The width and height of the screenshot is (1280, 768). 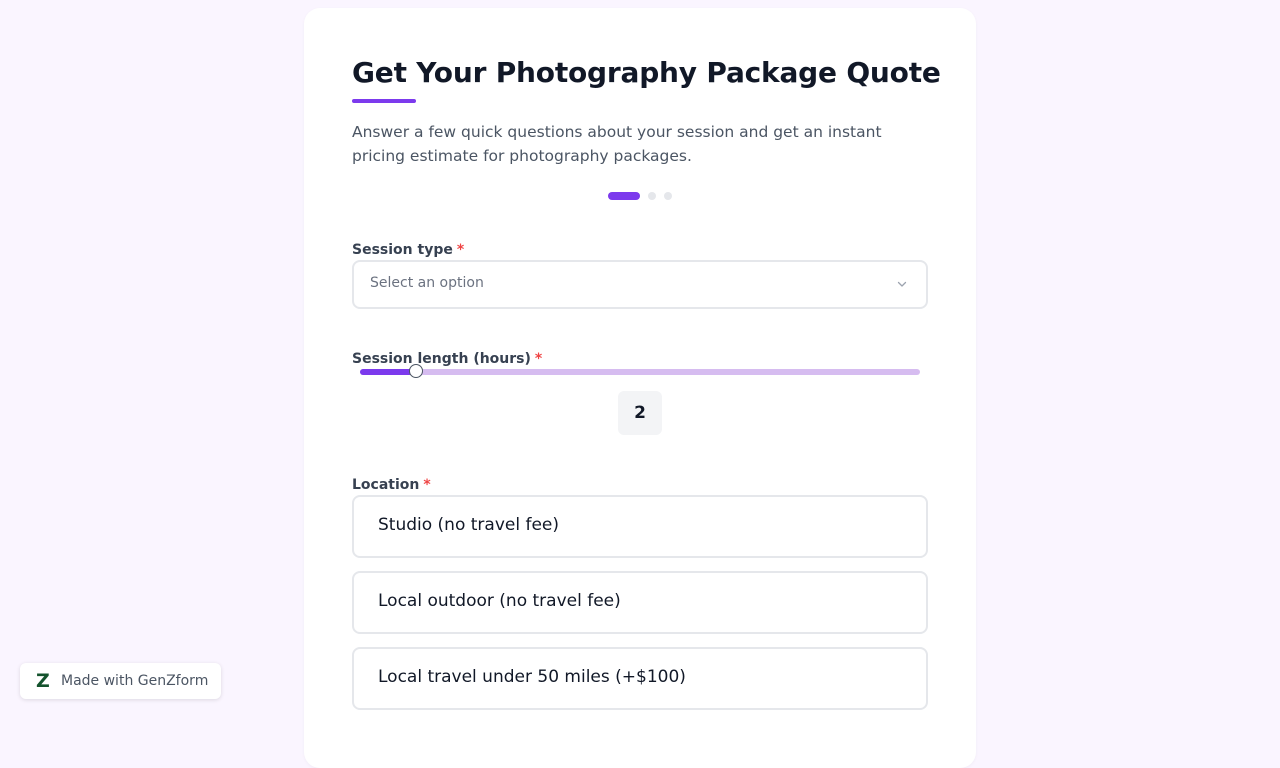 I want to click on page-title: Get Your Photography Package Quote, so click(x=646, y=72).